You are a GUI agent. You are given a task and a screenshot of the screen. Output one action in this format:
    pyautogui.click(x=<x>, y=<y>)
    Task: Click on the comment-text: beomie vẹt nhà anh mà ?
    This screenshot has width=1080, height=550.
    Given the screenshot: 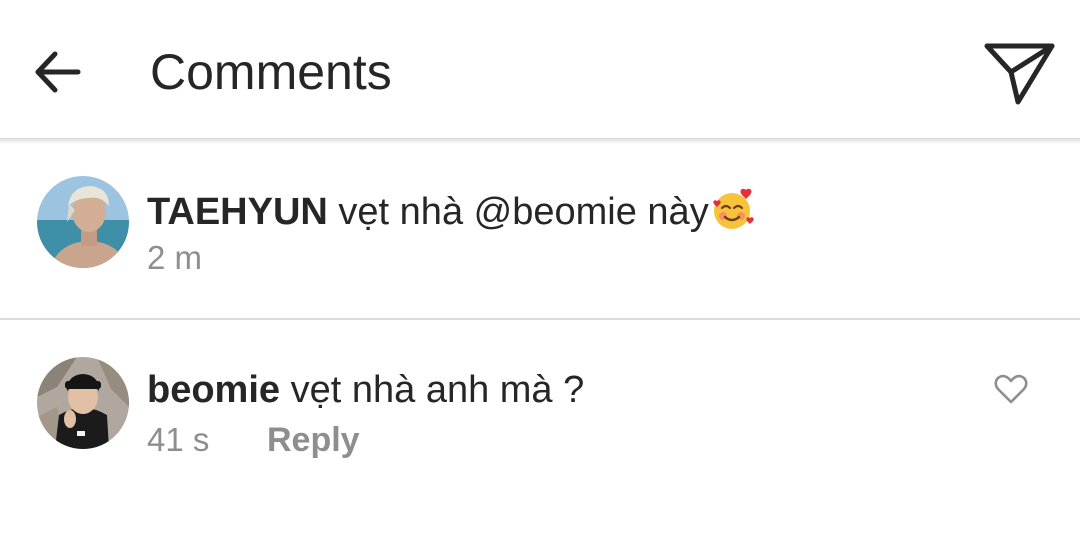 What is the action you would take?
    pyautogui.click(x=365, y=390)
    